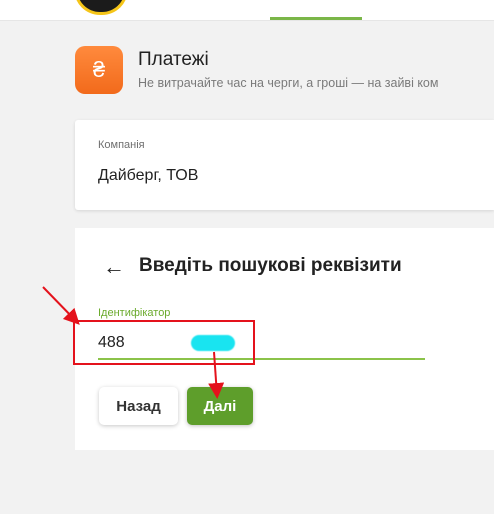 The width and height of the screenshot is (494, 514). Describe the element at coordinates (247, 10) in the screenshot. I see `top-nav-bar` at that location.